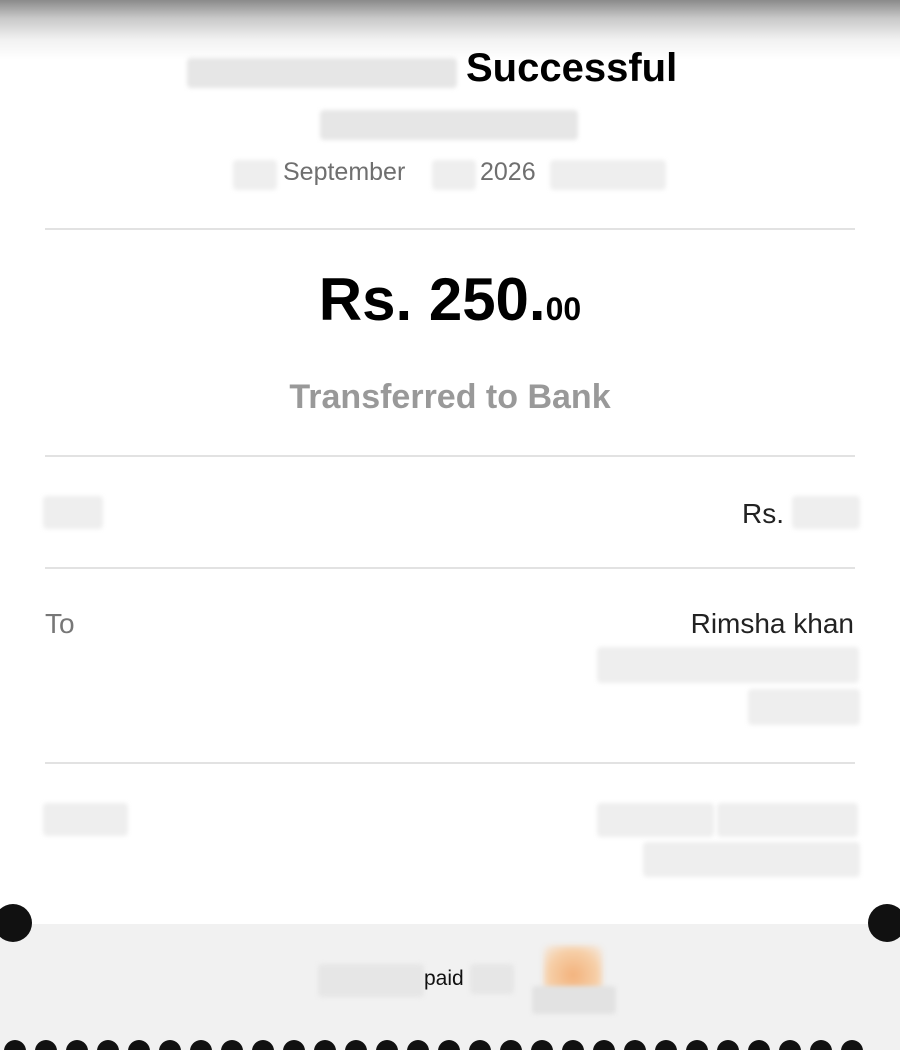  Describe the element at coordinates (787, 820) in the screenshot. I see `redacted-reference-value-part2` at that location.